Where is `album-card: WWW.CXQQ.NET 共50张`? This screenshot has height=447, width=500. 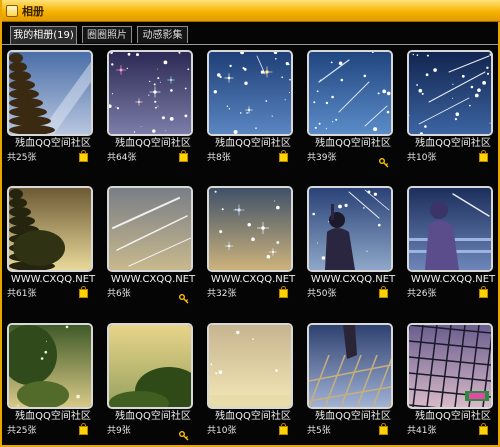 album-card: WWW.CXQQ.NET 共50张 is located at coordinates (353, 241).